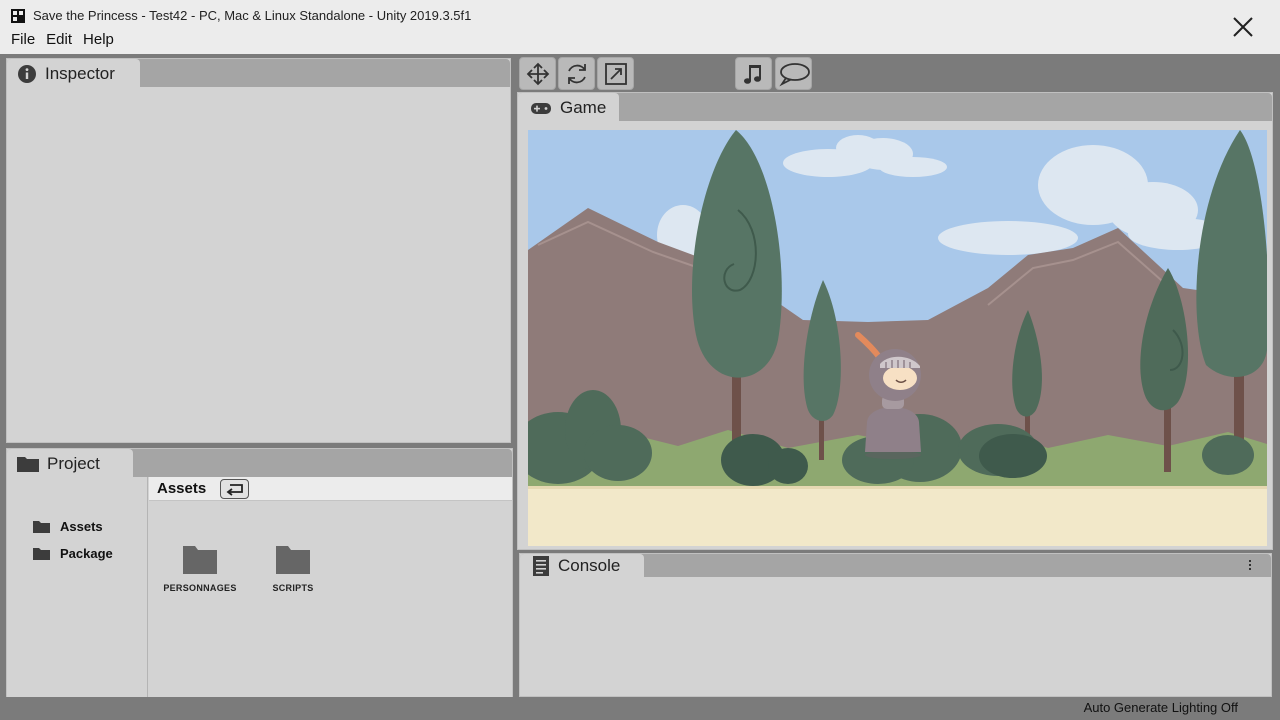  What do you see at coordinates (18, 16) in the screenshot?
I see `unity-app-icon` at bounding box center [18, 16].